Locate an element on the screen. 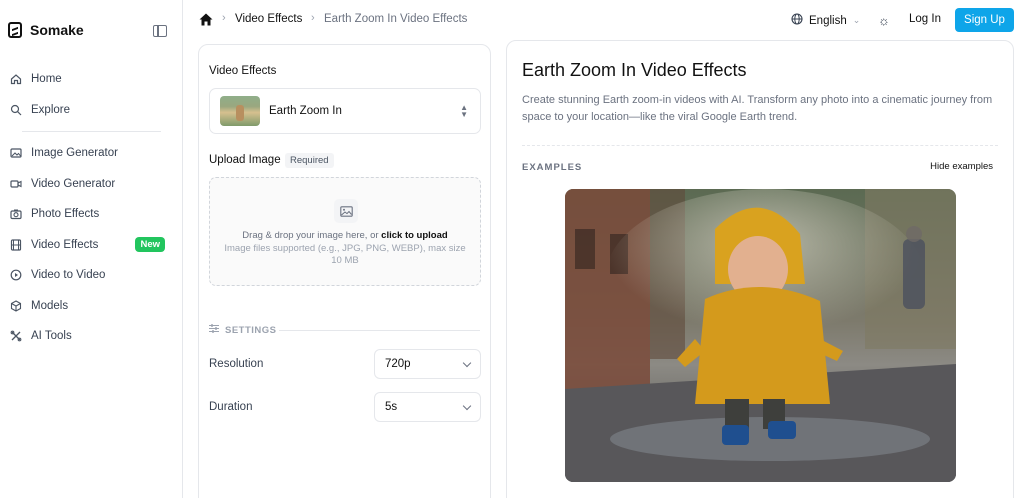 The width and height of the screenshot is (1024, 498). sidebar-item-video-to-video: Video to Video is located at coordinates (91, 275).